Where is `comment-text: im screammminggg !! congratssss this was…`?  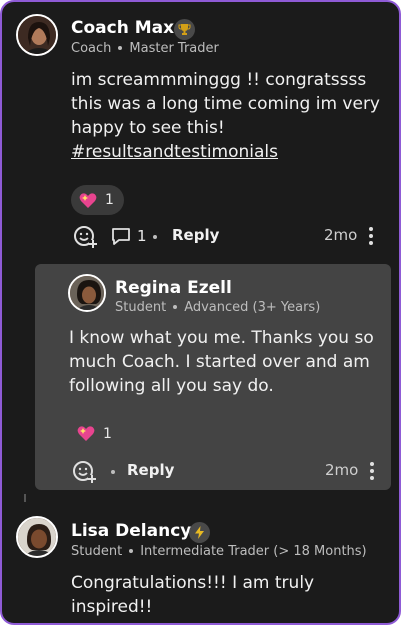 comment-text: im screammminggg !! congratssss this was… is located at coordinates (225, 104).